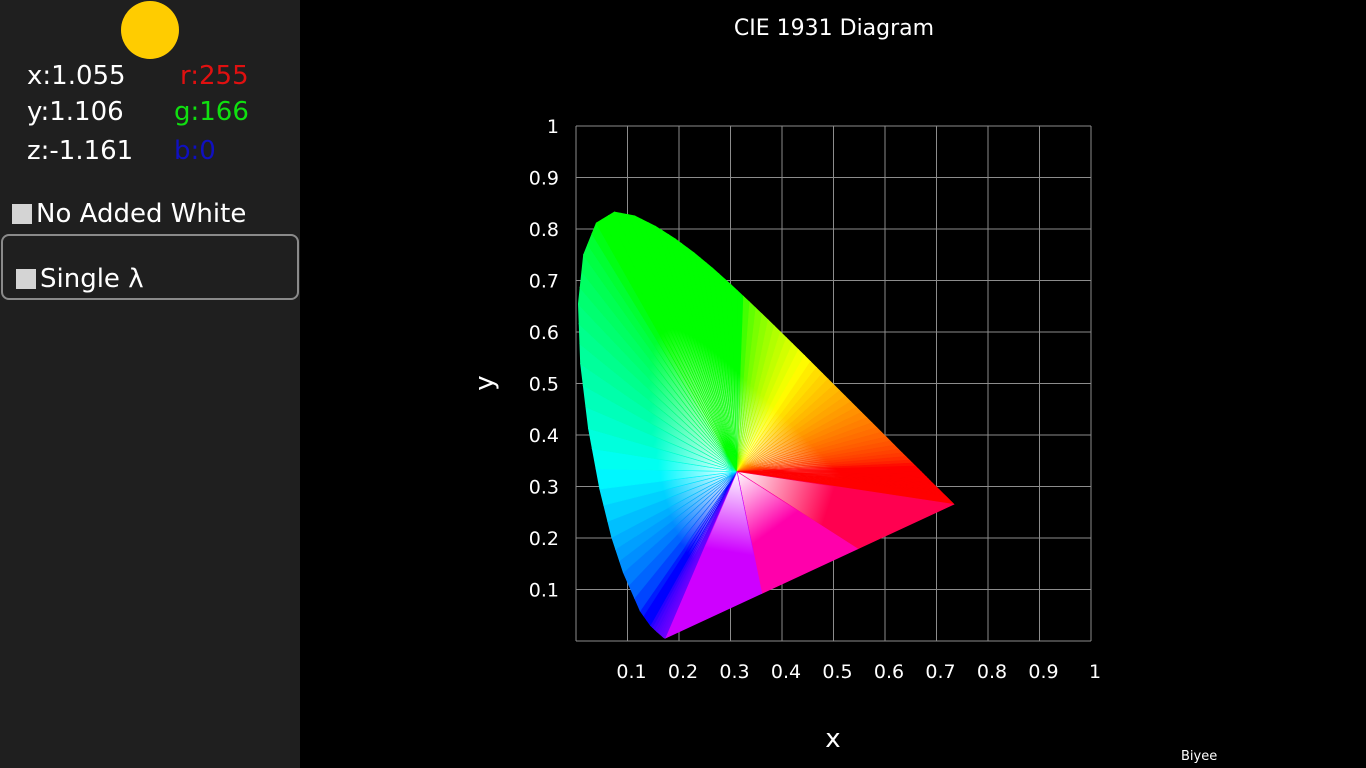 The height and width of the screenshot is (768, 1366). I want to click on x-tick-label: 0.5, so click(837, 672).